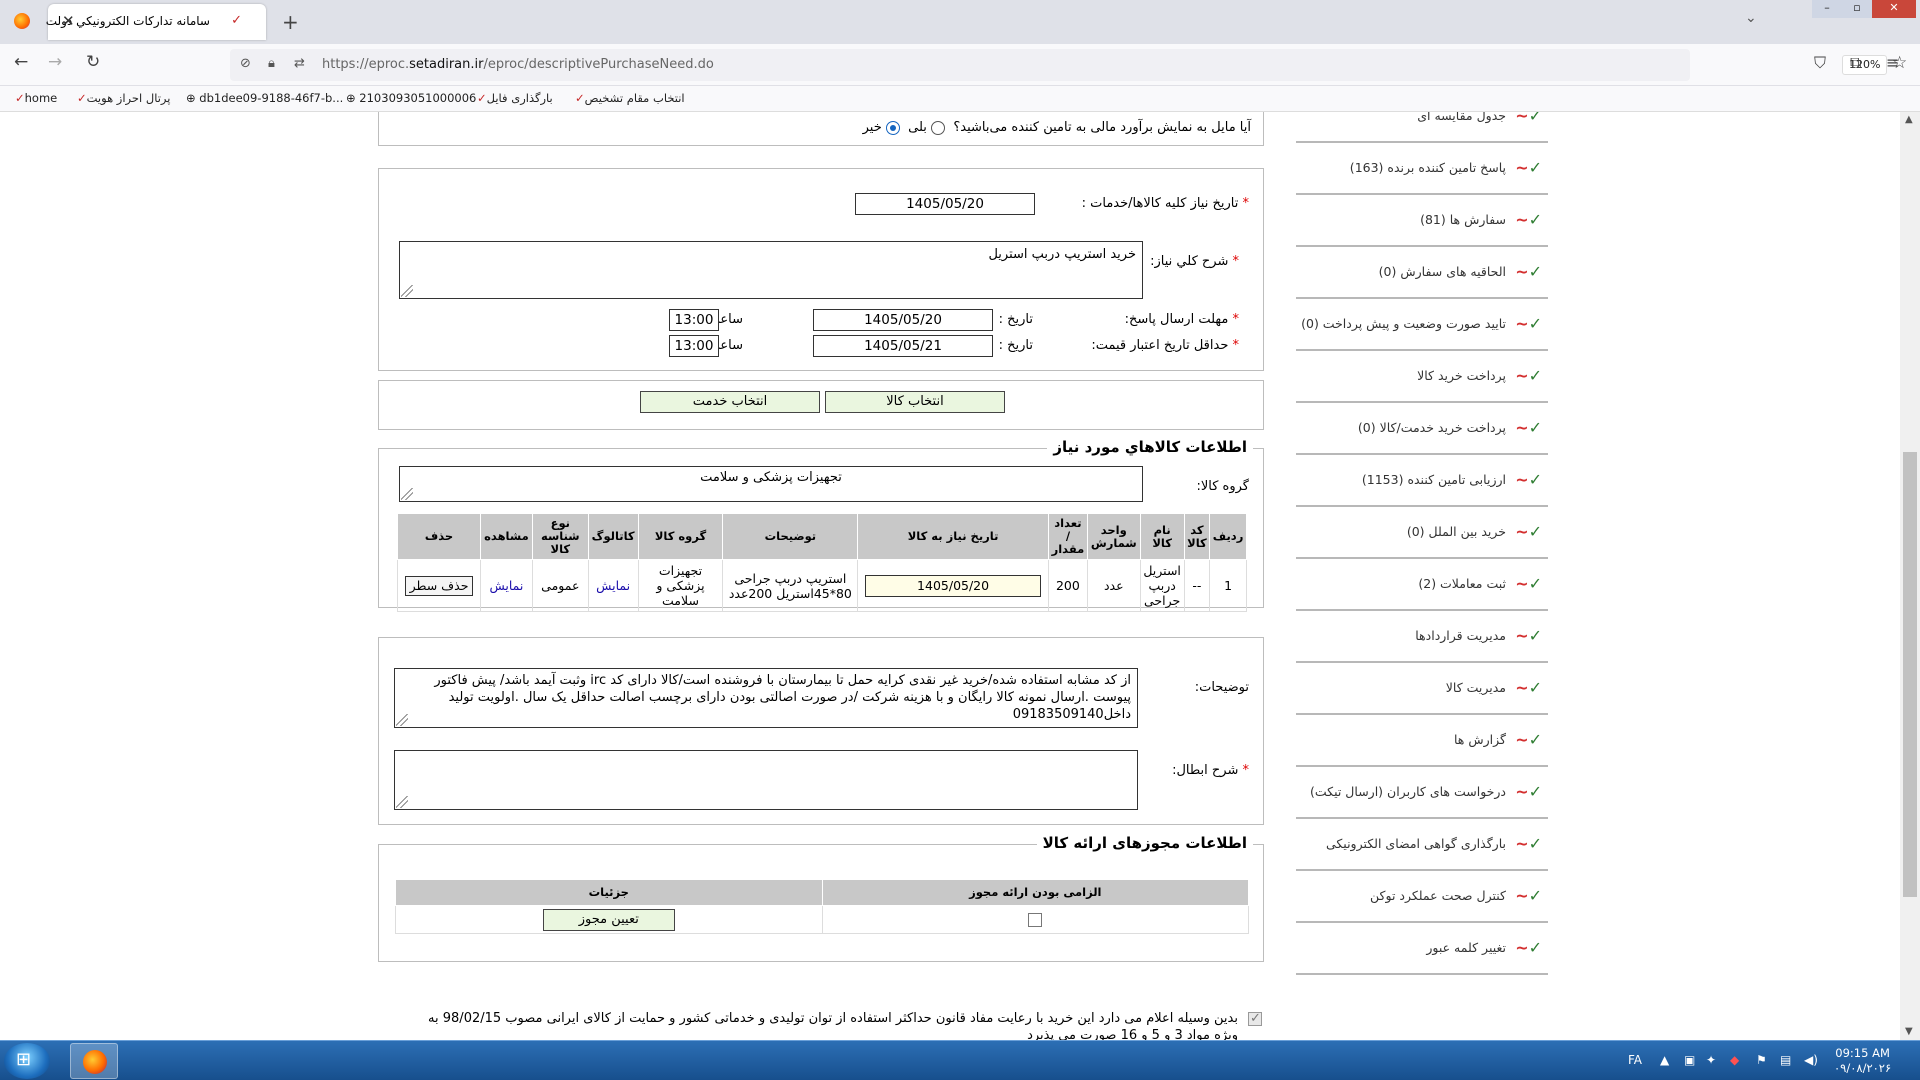  Describe the element at coordinates (22, 21) in the screenshot. I see `firefox-menu-icon` at that location.